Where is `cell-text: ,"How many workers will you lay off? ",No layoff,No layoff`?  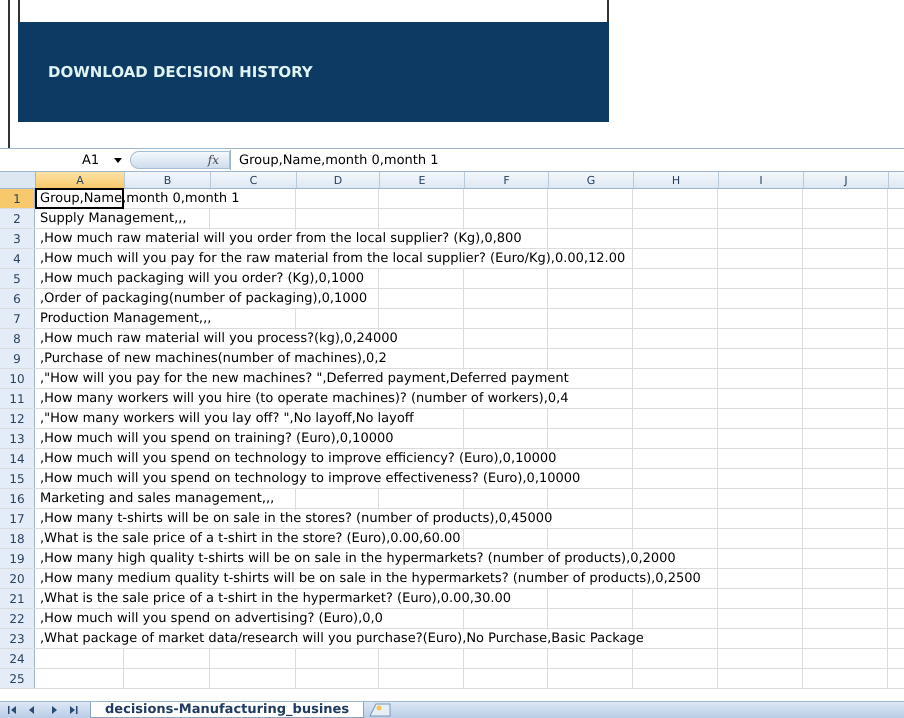 cell-text: ,"How many workers will you lay off? ",No layoff,No layoff is located at coordinates (228, 419).